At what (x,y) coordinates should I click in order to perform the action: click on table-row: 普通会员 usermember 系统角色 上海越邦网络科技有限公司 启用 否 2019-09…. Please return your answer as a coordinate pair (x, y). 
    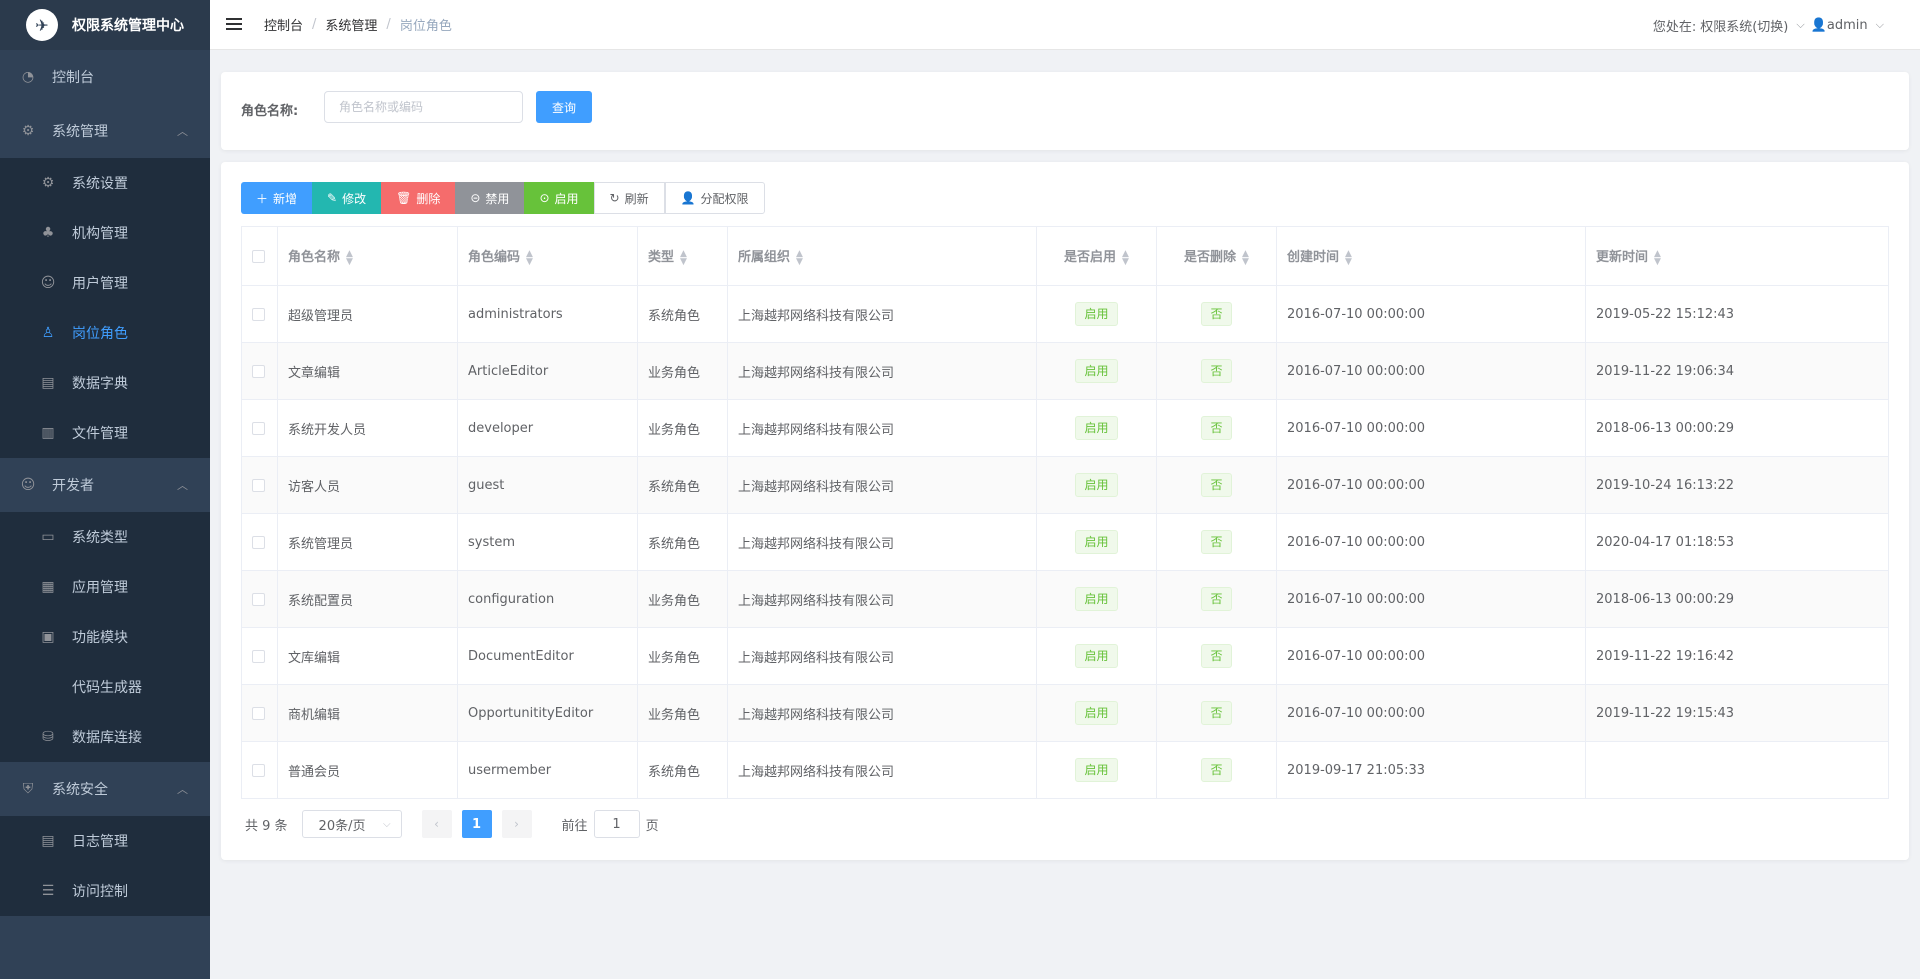
    Looking at the image, I should click on (1065, 770).